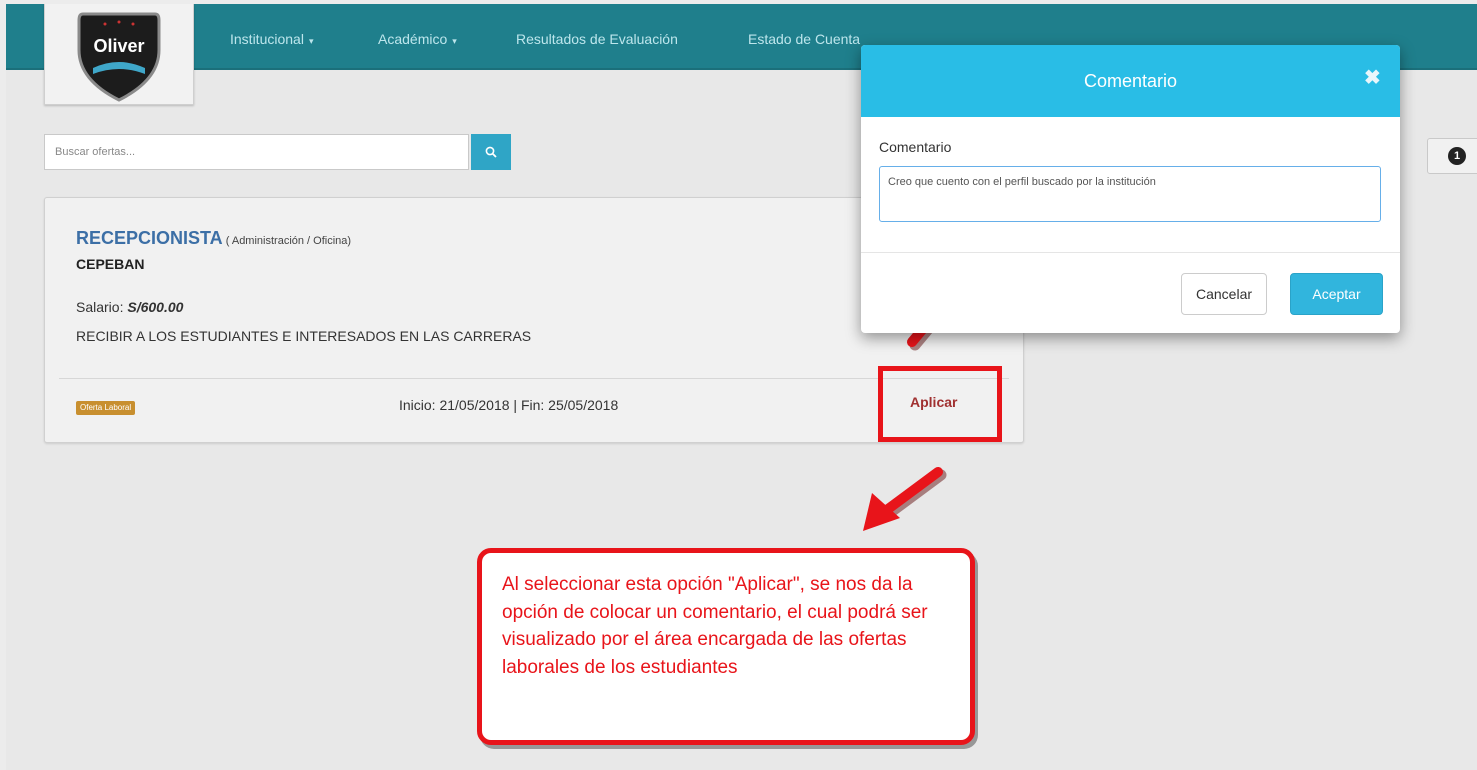  Describe the element at coordinates (417, 39) in the screenshot. I see `nav-academico: Académico ▾` at that location.